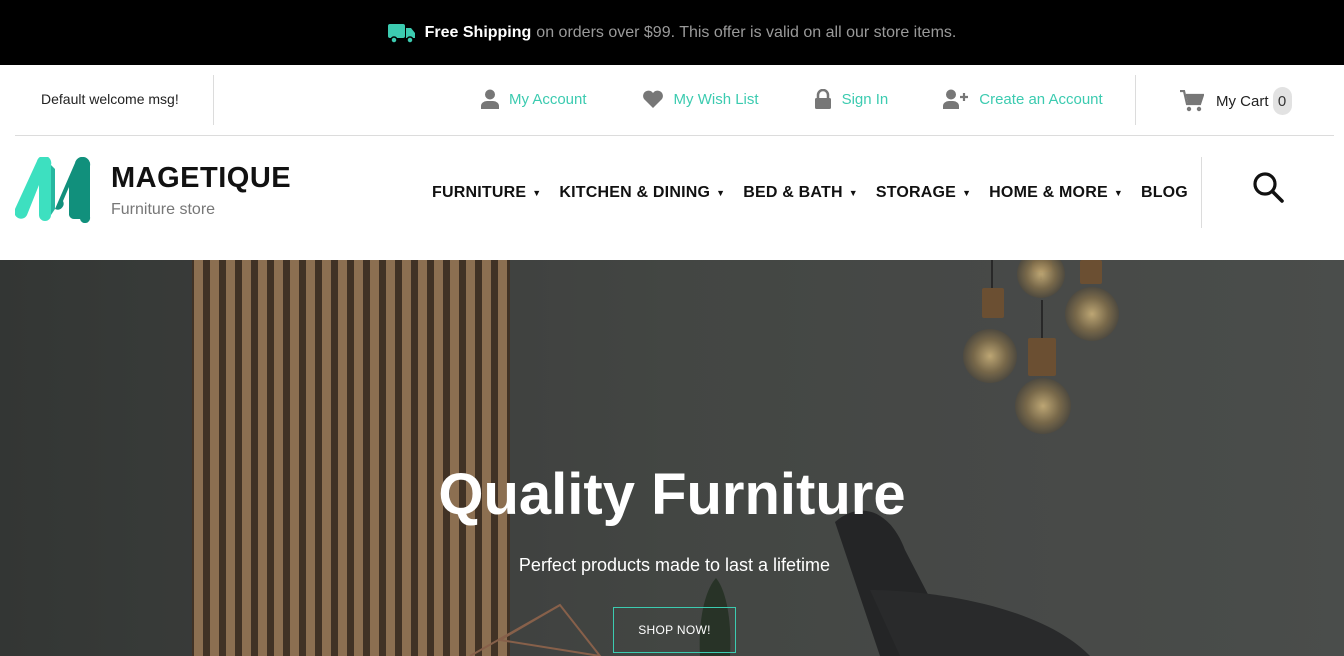 The width and height of the screenshot is (1344, 656). I want to click on nav-item-blog: BLOG, so click(1164, 193).